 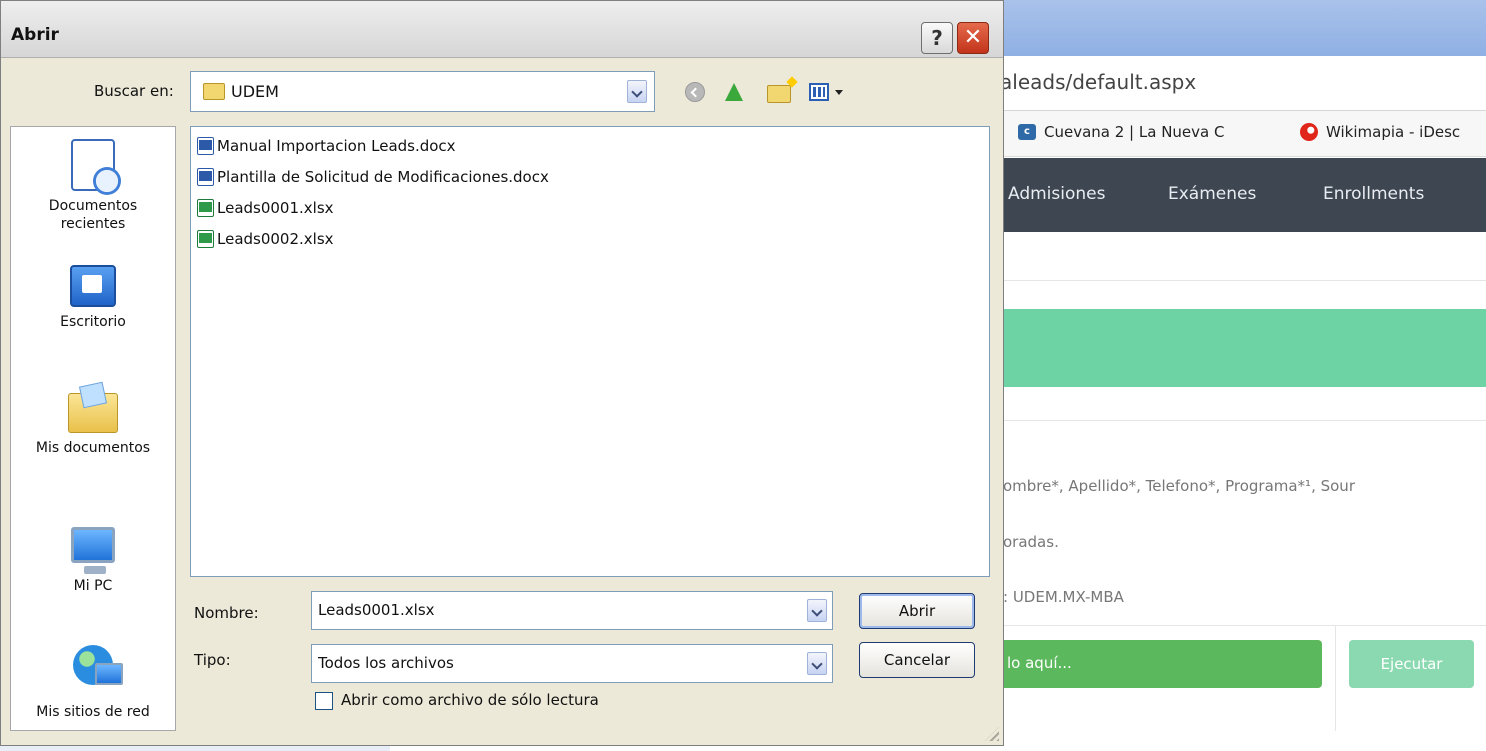 What do you see at coordinates (134, 91) in the screenshot?
I see `look-in-label: Buscar en:` at bounding box center [134, 91].